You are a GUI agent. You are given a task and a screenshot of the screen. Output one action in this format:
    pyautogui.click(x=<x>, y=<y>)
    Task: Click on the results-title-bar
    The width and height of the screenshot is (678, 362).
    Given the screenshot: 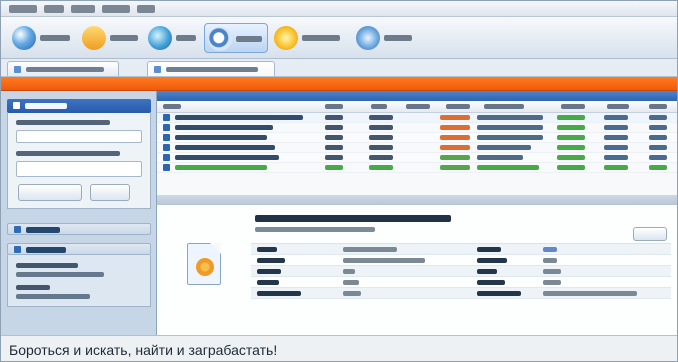 What is the action you would take?
    pyautogui.click(x=417, y=96)
    